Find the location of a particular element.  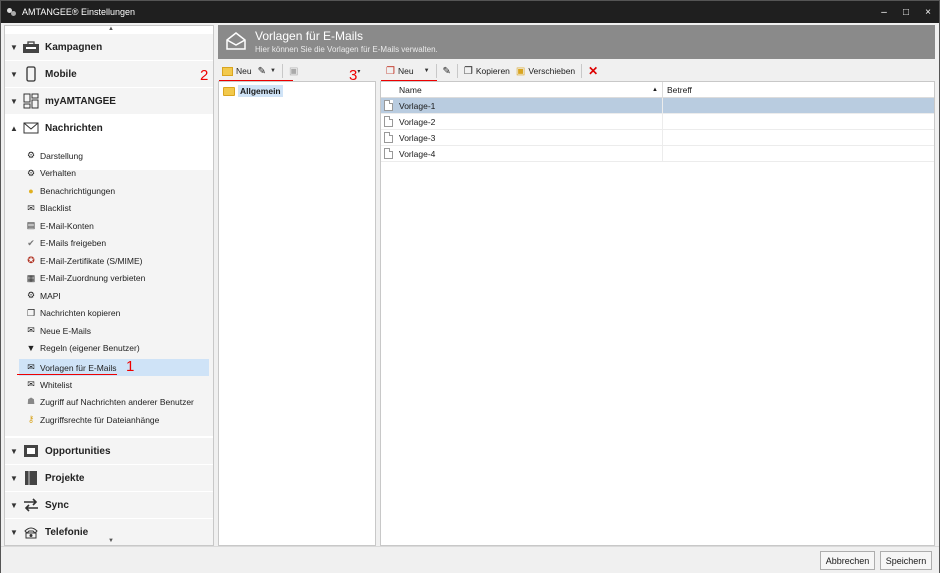

sidebar-item-label: E-Mail-Zuordnung verbieten is located at coordinates (93, 278).